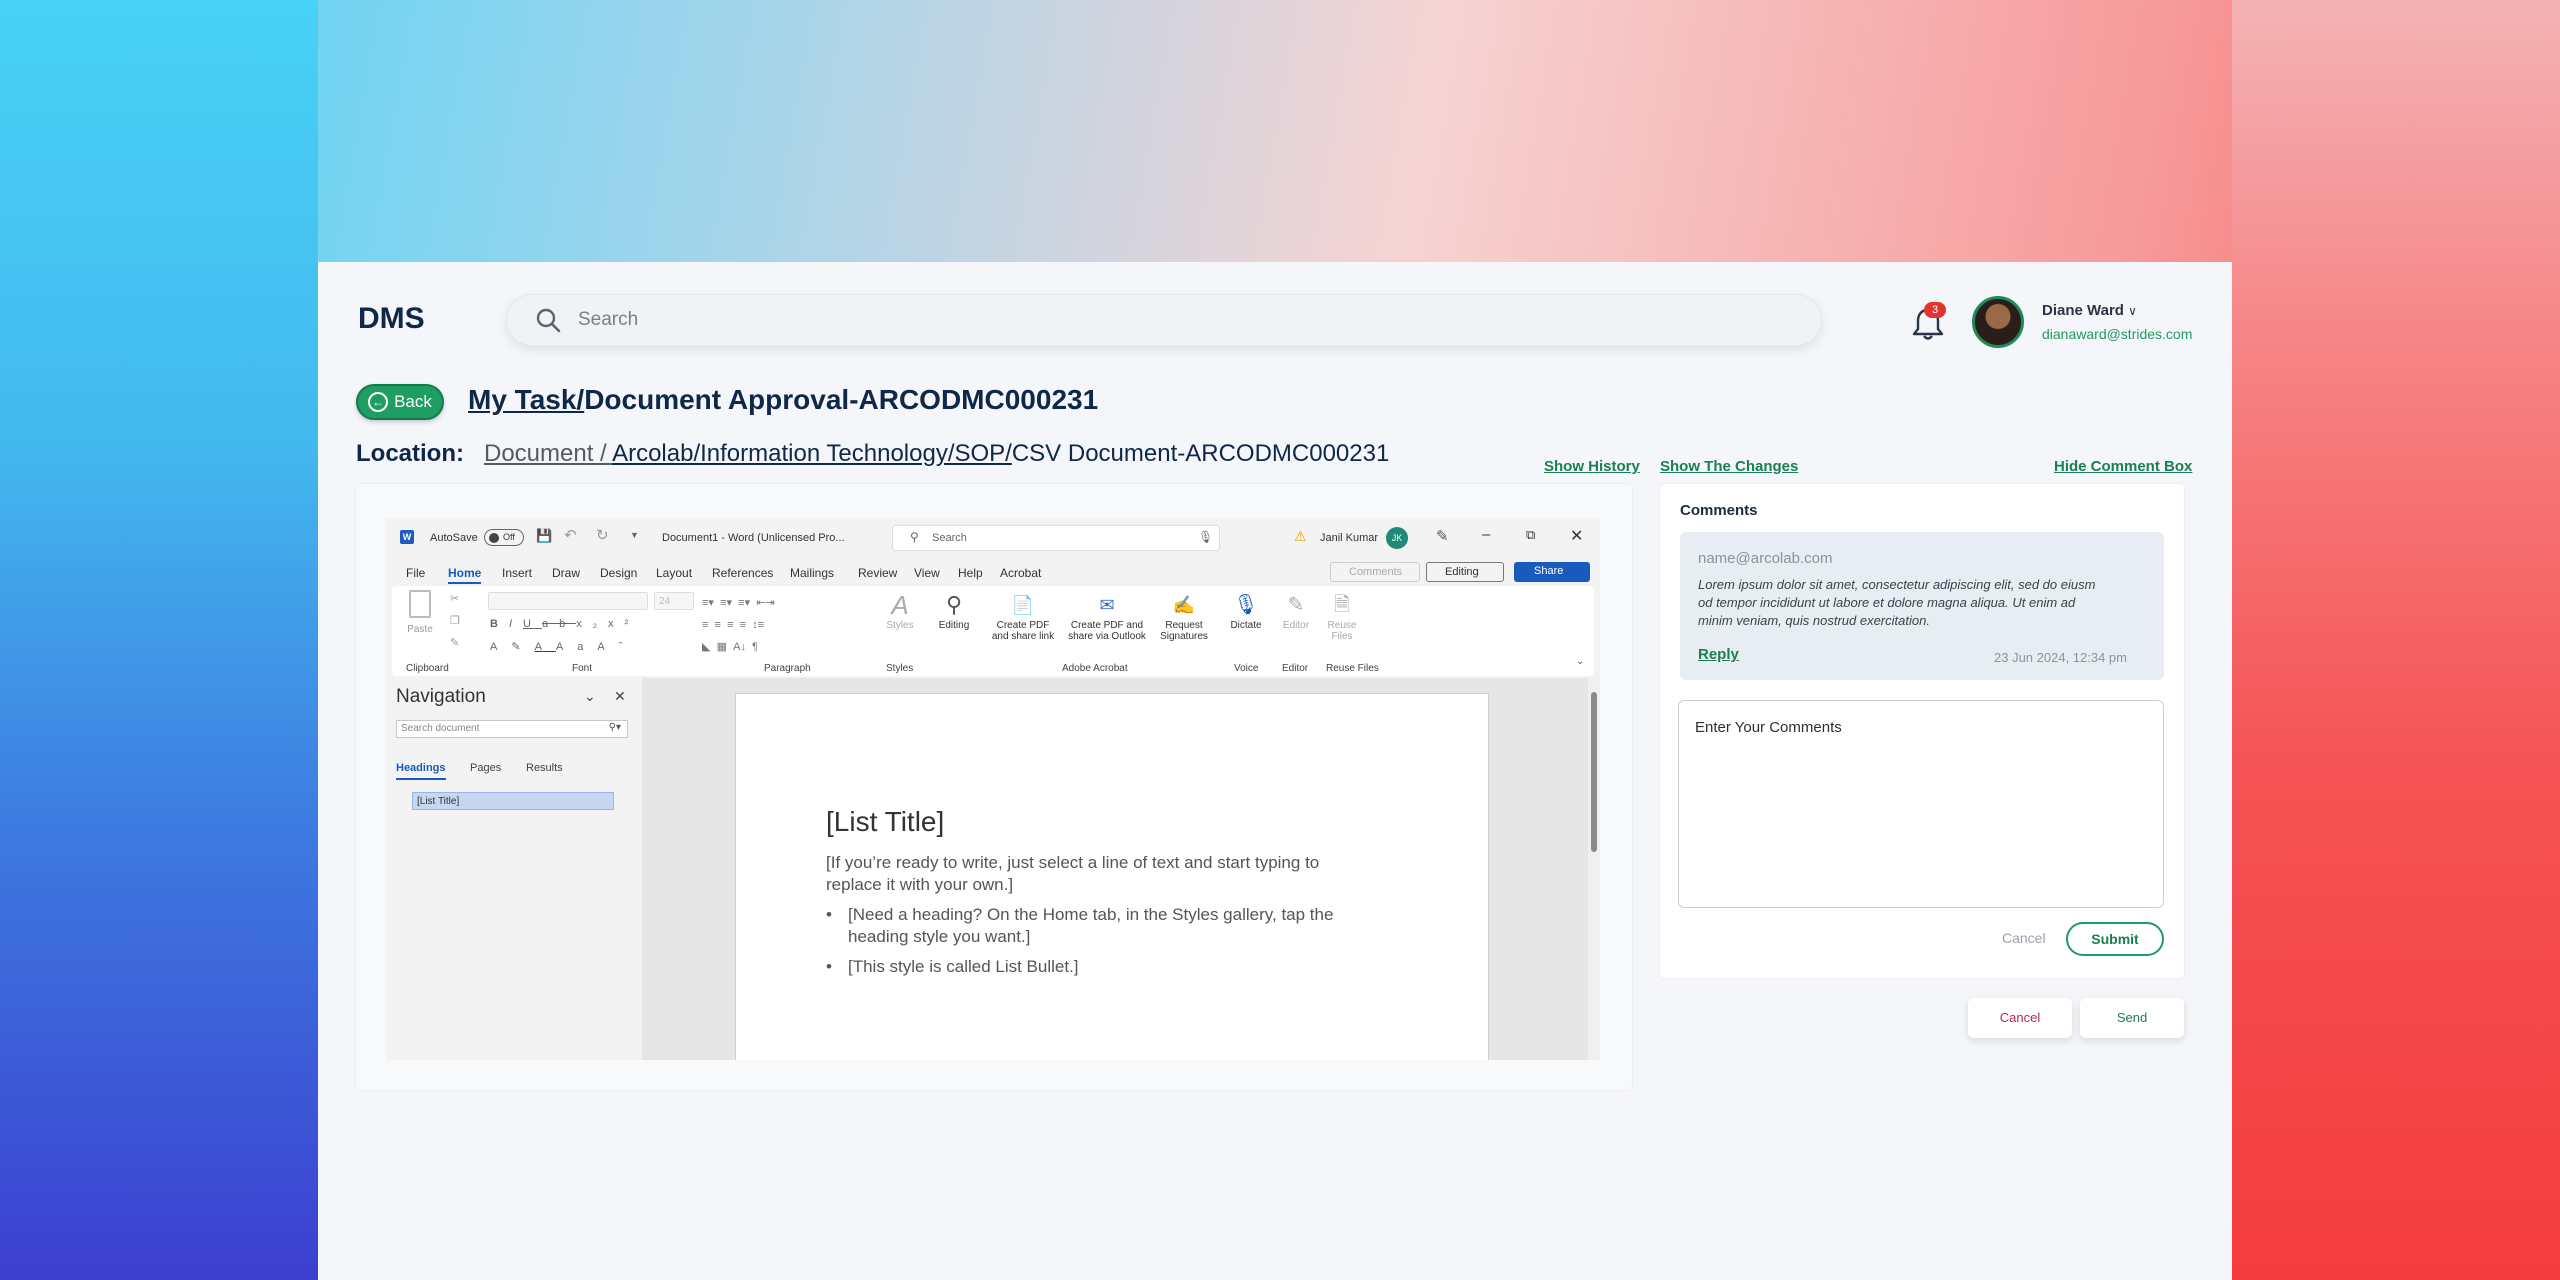 The width and height of the screenshot is (2560, 1280). I want to click on comments-title: Comments, so click(1719, 510).